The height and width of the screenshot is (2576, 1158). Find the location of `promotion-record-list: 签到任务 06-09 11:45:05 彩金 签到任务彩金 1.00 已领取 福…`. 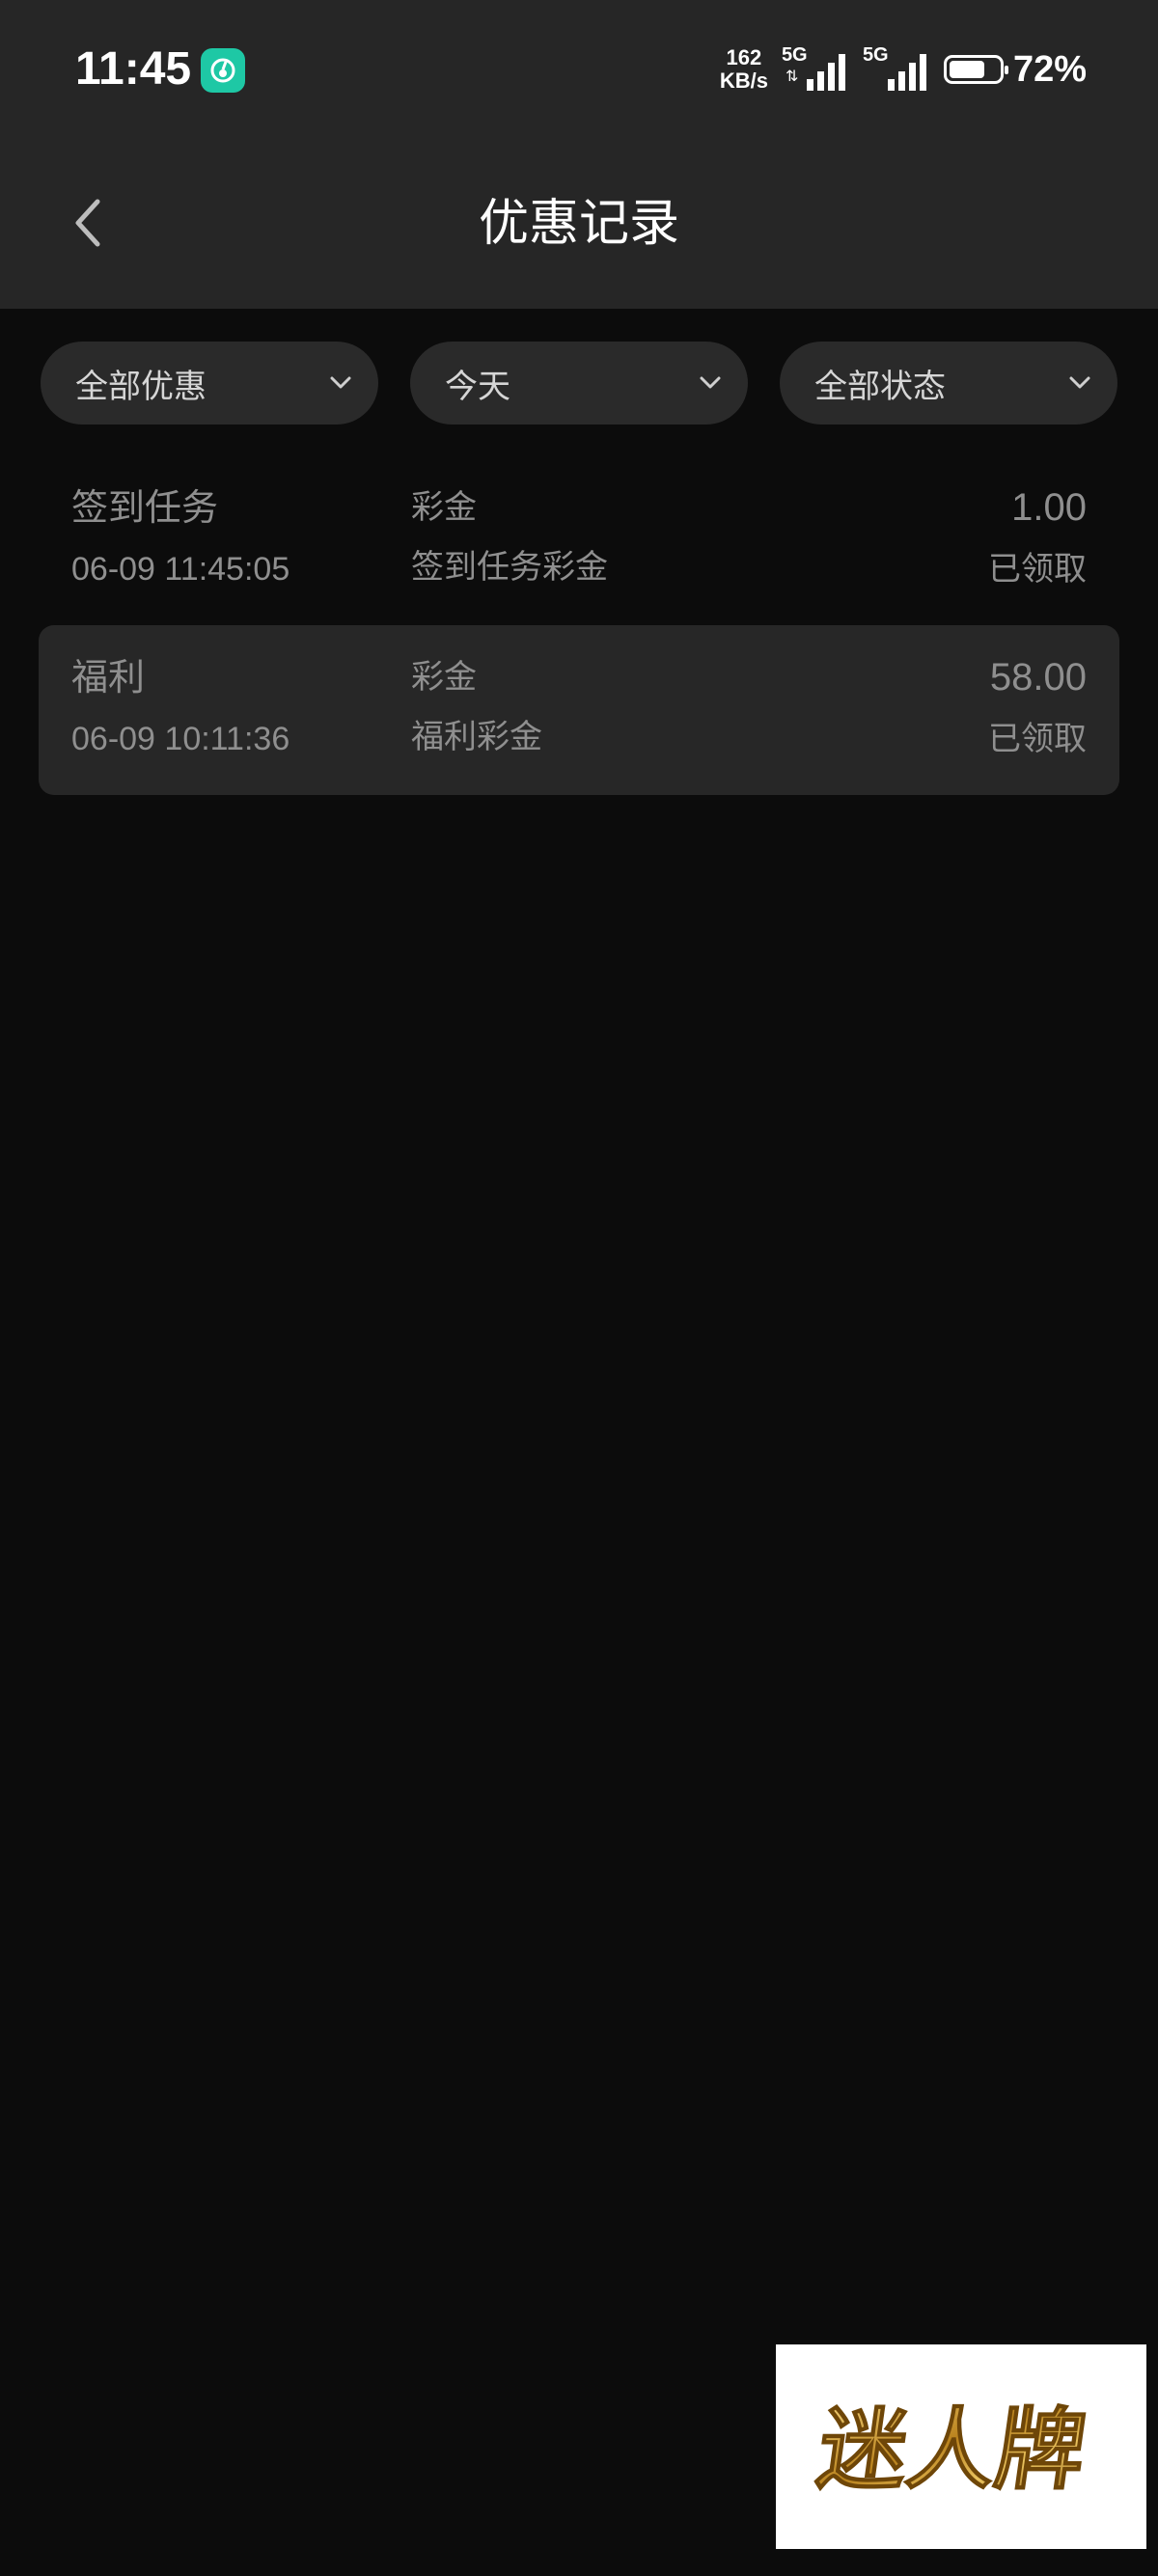

promotion-record-list: 签到任务 06-09 11:45:05 彩金 签到任务彩金 1.00 已领取 福… is located at coordinates (579, 625).